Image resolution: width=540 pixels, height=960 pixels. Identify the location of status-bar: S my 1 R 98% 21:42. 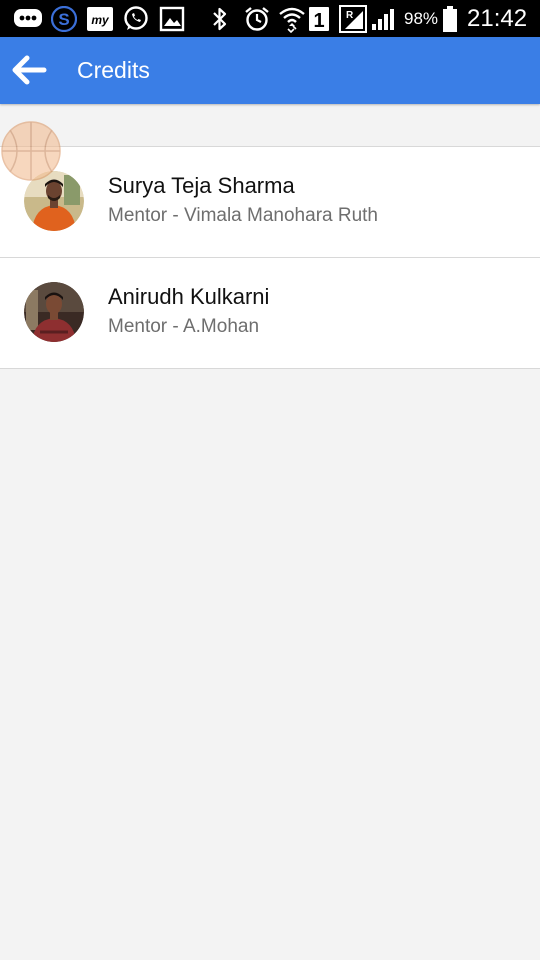
(270, 18).